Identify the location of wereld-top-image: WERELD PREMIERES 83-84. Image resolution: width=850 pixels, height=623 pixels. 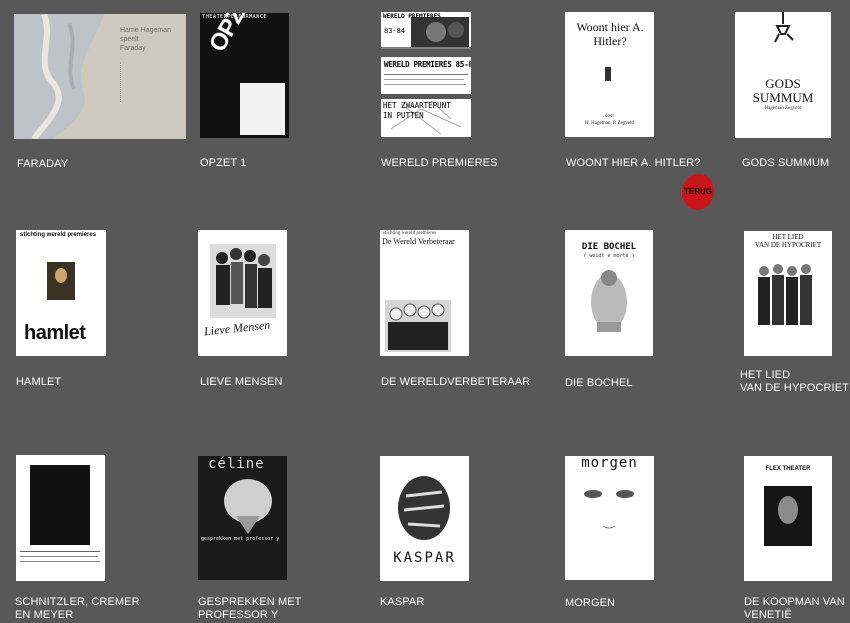
(426, 30).